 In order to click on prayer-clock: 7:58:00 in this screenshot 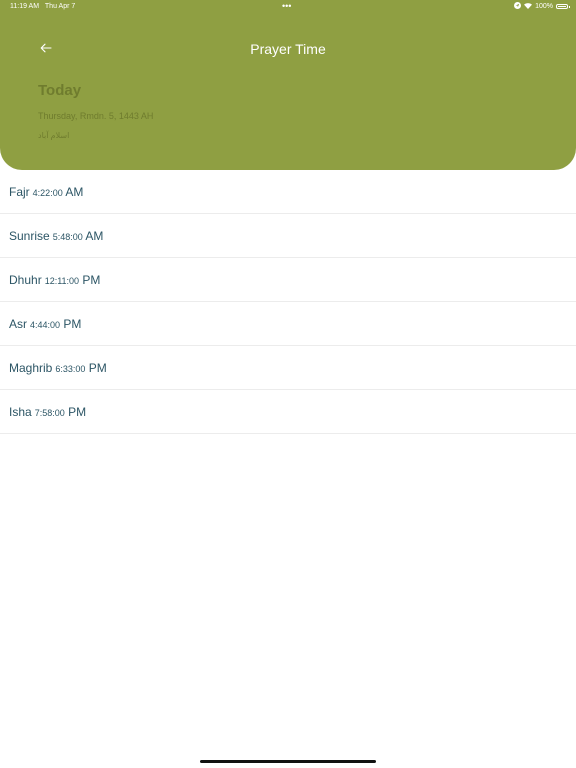, I will do `click(49, 412)`.